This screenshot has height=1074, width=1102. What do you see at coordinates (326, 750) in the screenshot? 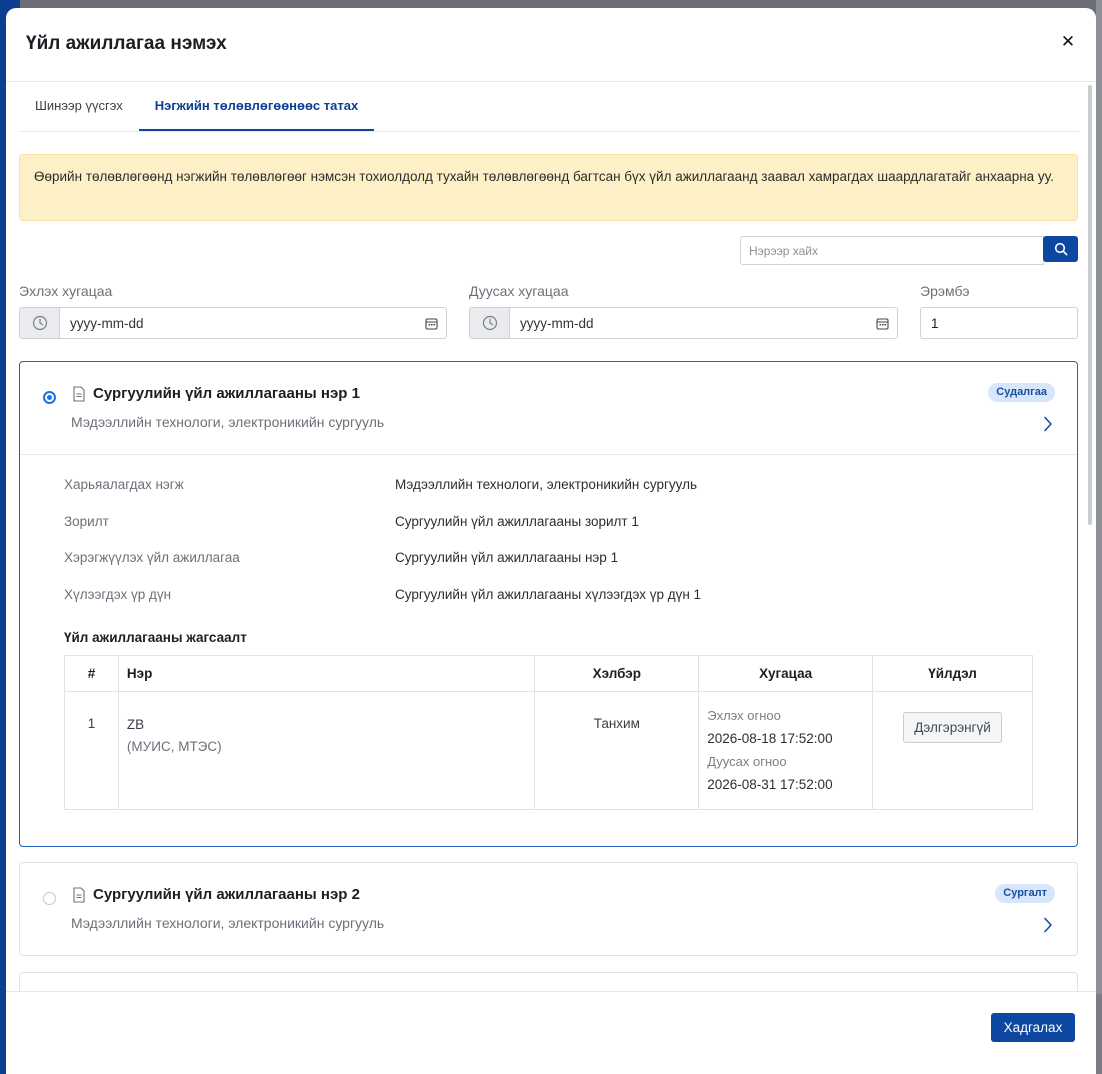
I see `row-name-cell: ZB (МУИС, МТЭС)` at bounding box center [326, 750].